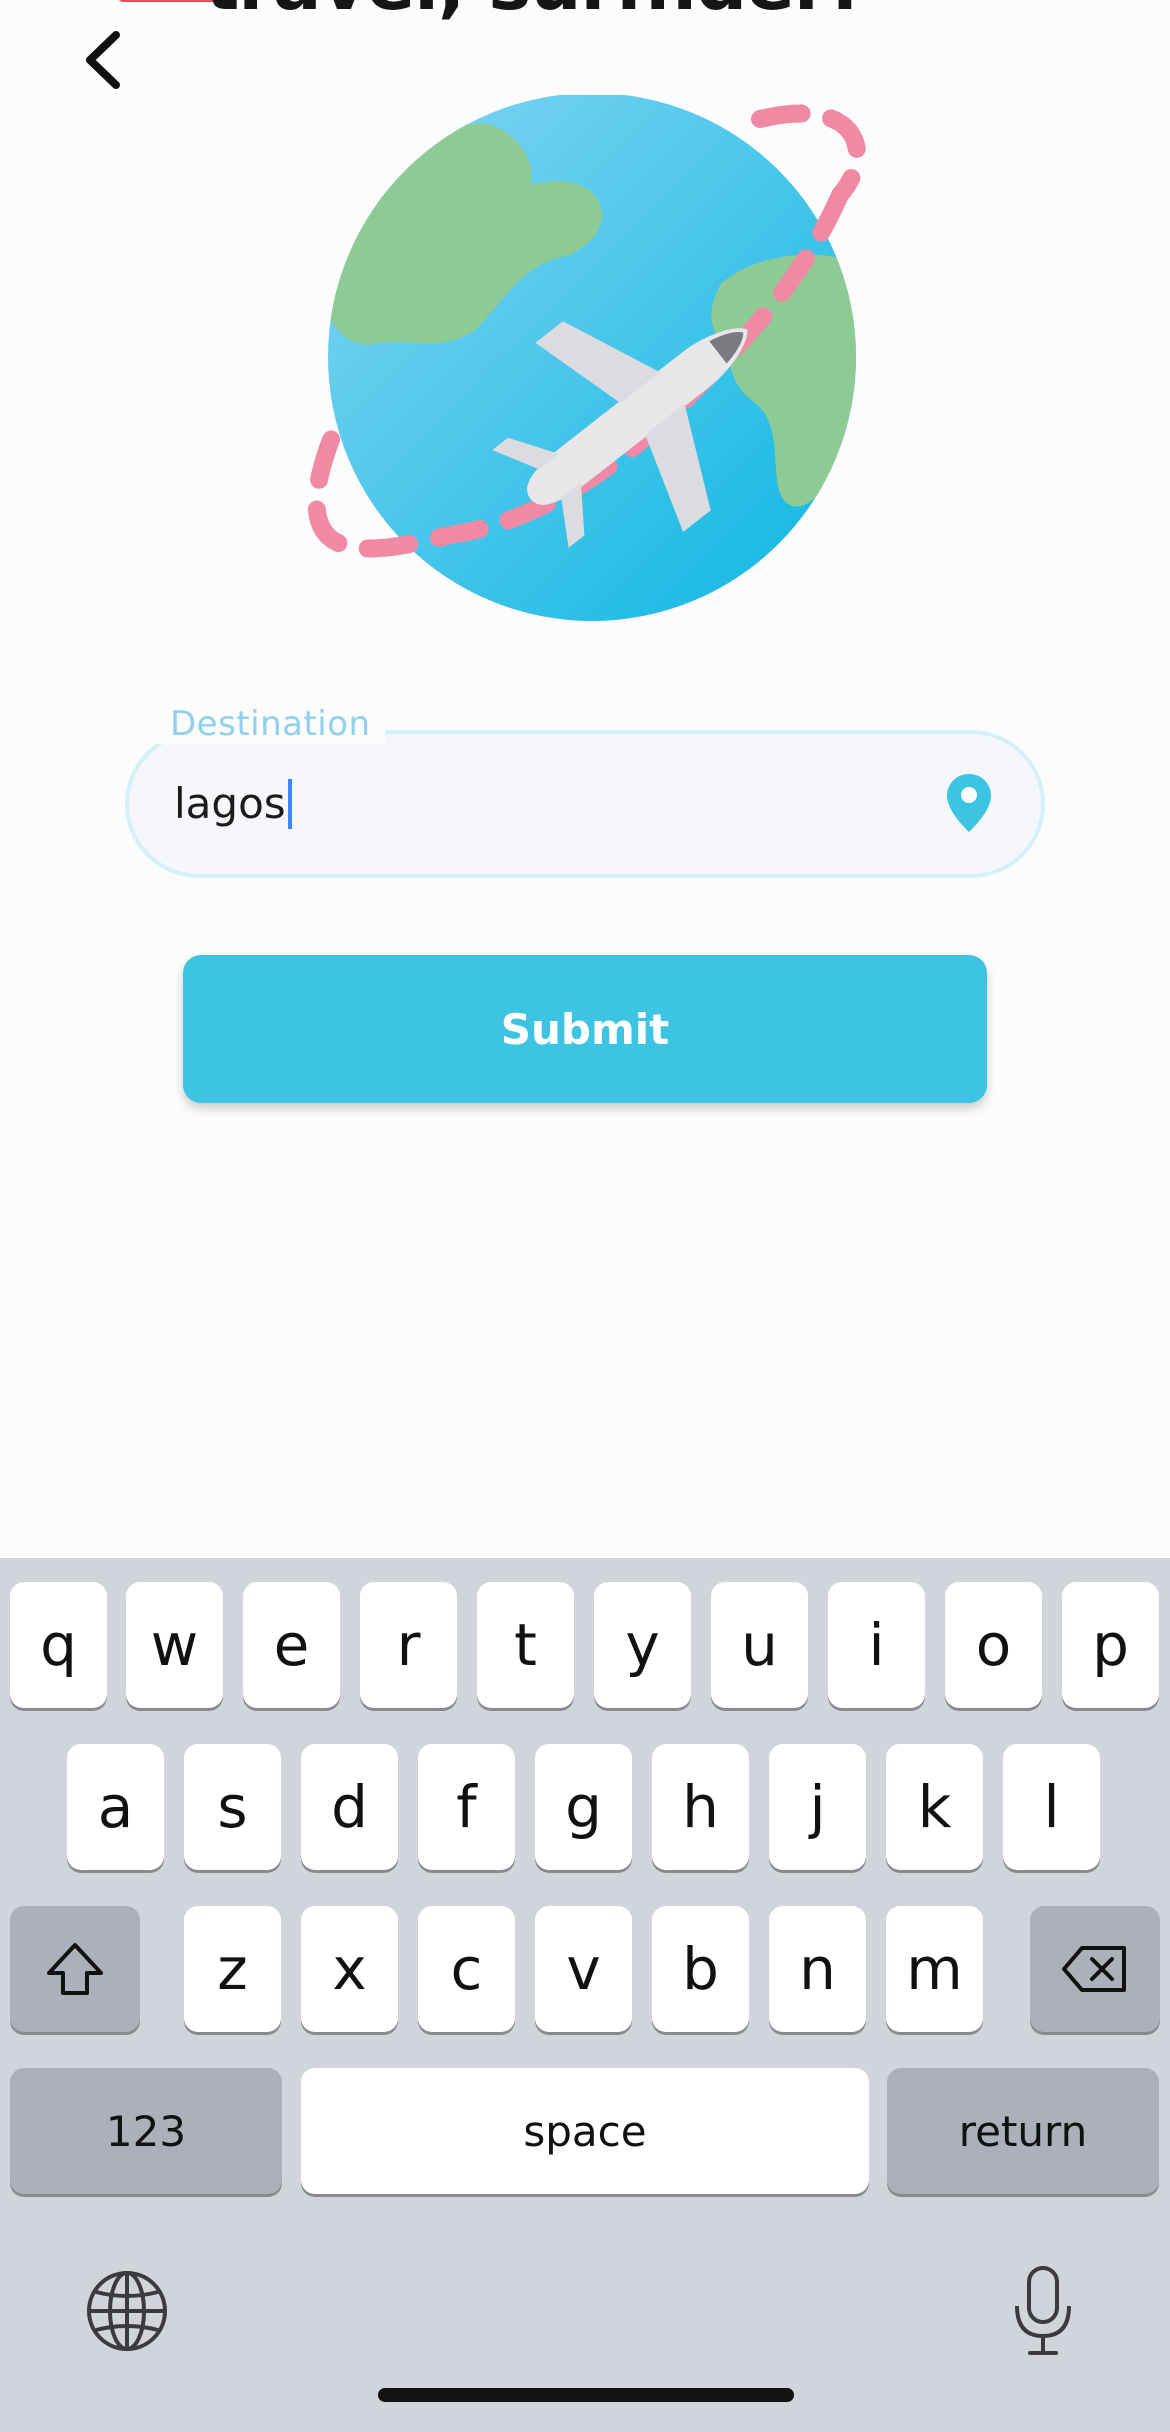 Image resolution: width=1170 pixels, height=2432 pixels. What do you see at coordinates (291, 1645) in the screenshot?
I see `key-e: e` at bounding box center [291, 1645].